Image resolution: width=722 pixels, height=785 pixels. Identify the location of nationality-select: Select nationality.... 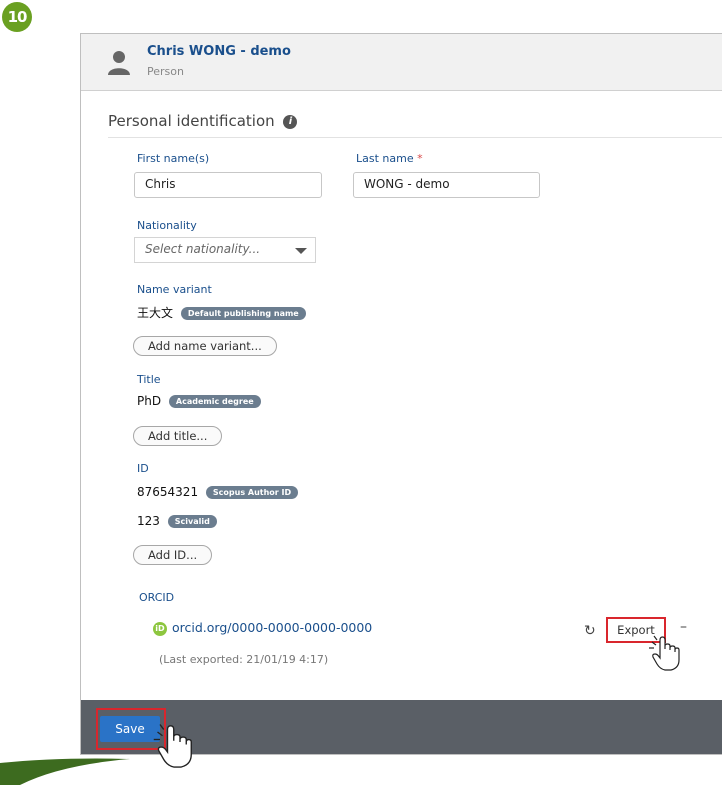
(225, 250).